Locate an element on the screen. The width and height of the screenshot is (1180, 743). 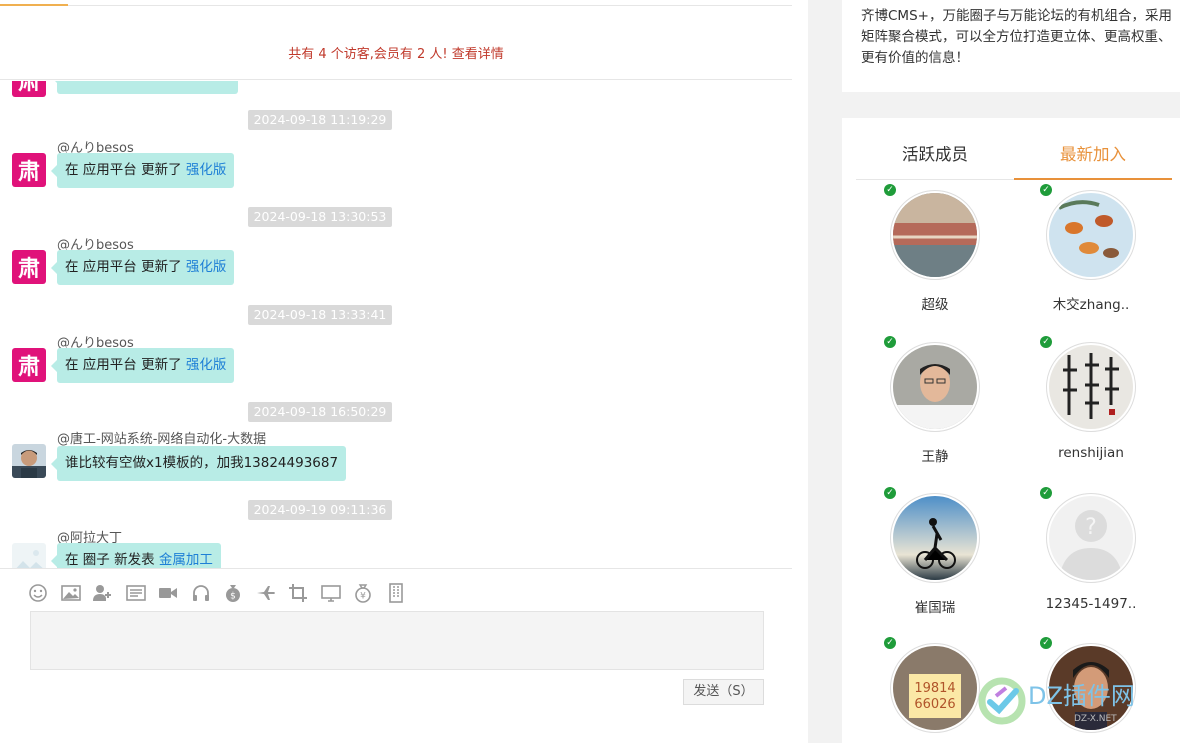
message-bubble is located at coordinates (144, 87).